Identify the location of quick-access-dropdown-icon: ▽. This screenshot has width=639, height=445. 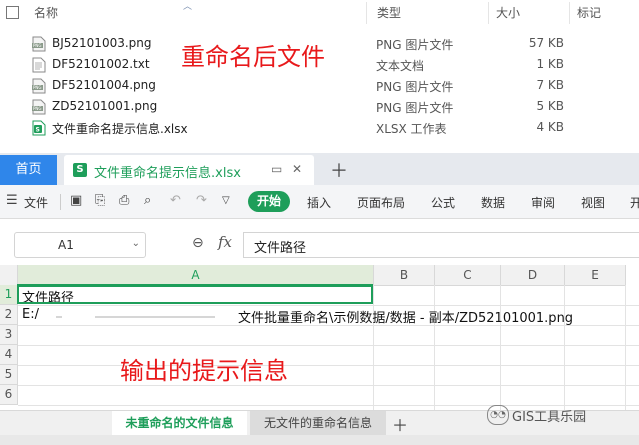
(226, 200).